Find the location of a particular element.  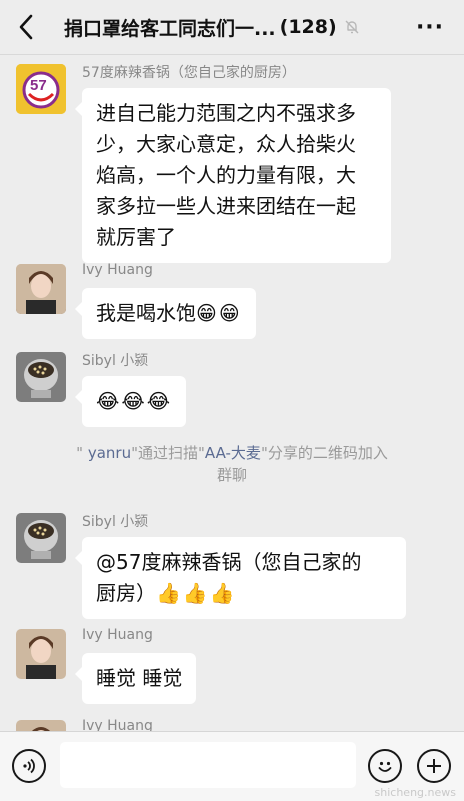

voice-button is located at coordinates (29, 766).